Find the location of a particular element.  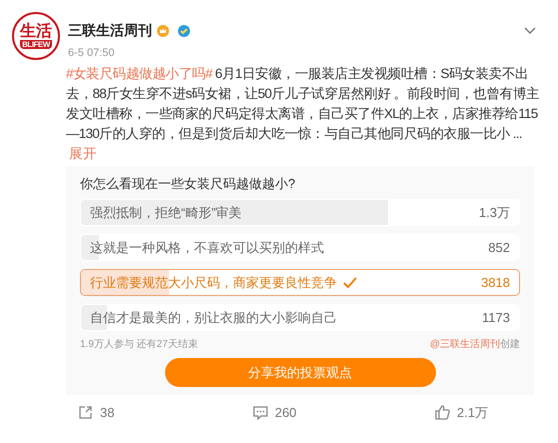

thumbs-up-icon is located at coordinates (442, 412).